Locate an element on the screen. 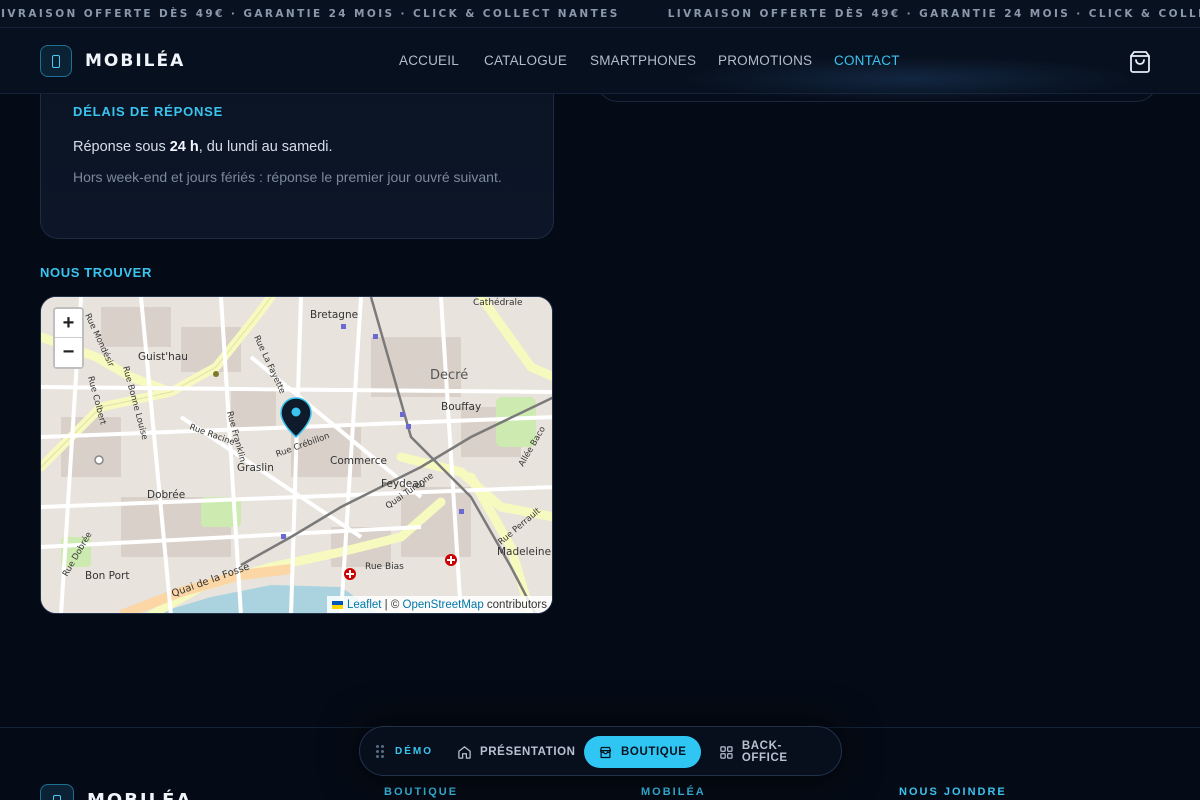  map-zoom-control: + − is located at coordinates (68, 338).